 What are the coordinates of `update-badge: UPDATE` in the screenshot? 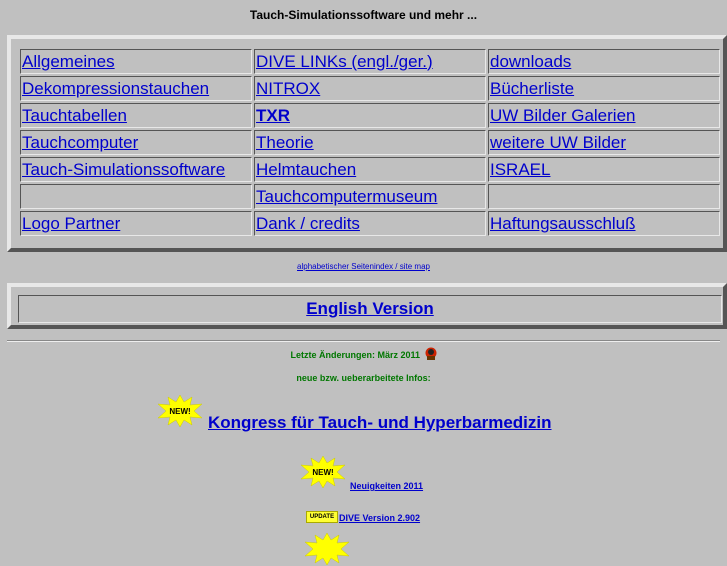 It's located at (322, 517).